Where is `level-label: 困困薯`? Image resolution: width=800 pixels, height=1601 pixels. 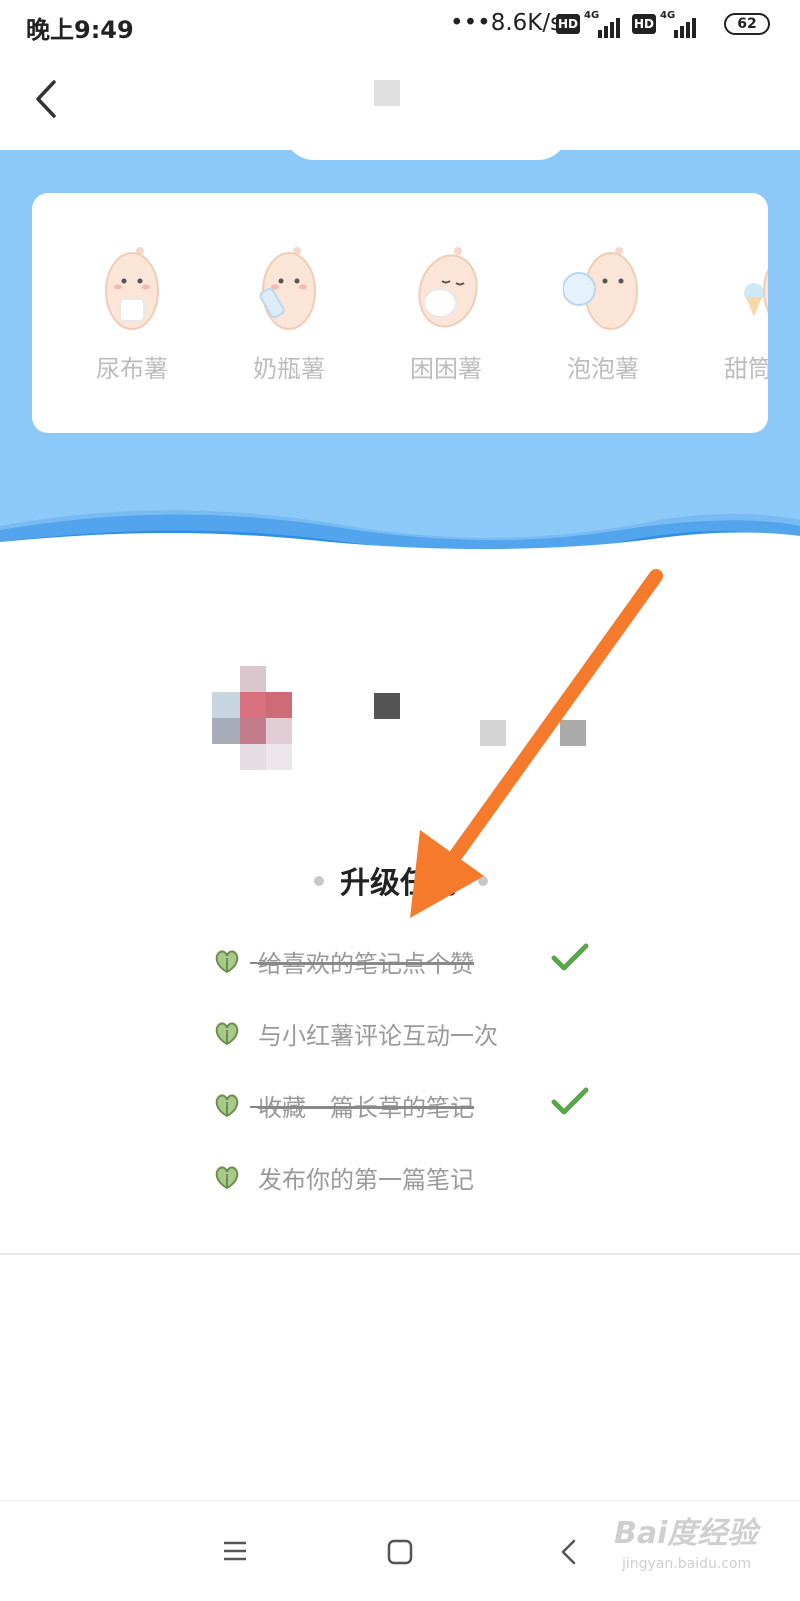 level-label: 困困薯 is located at coordinates (446, 369).